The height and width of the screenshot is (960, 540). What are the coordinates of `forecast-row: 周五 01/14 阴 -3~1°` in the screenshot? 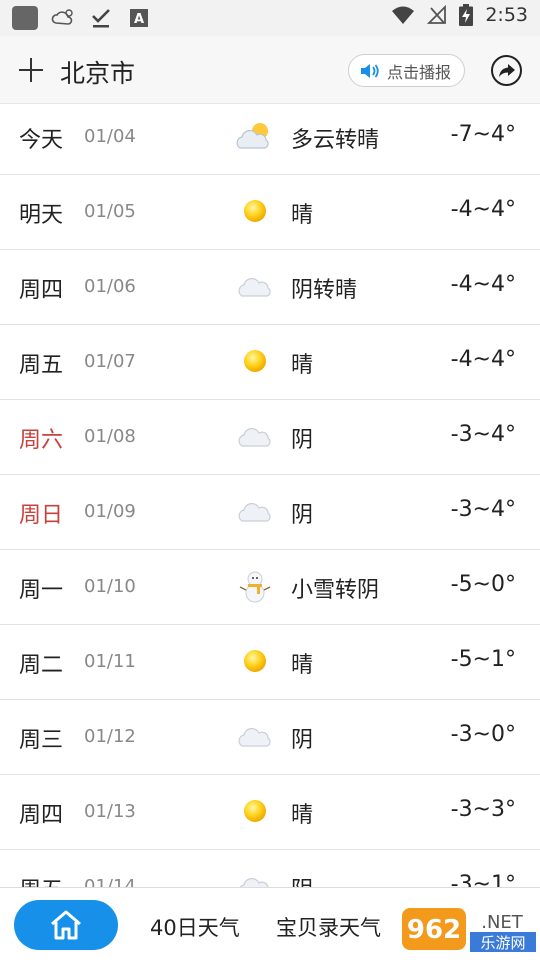 It's located at (270, 868).